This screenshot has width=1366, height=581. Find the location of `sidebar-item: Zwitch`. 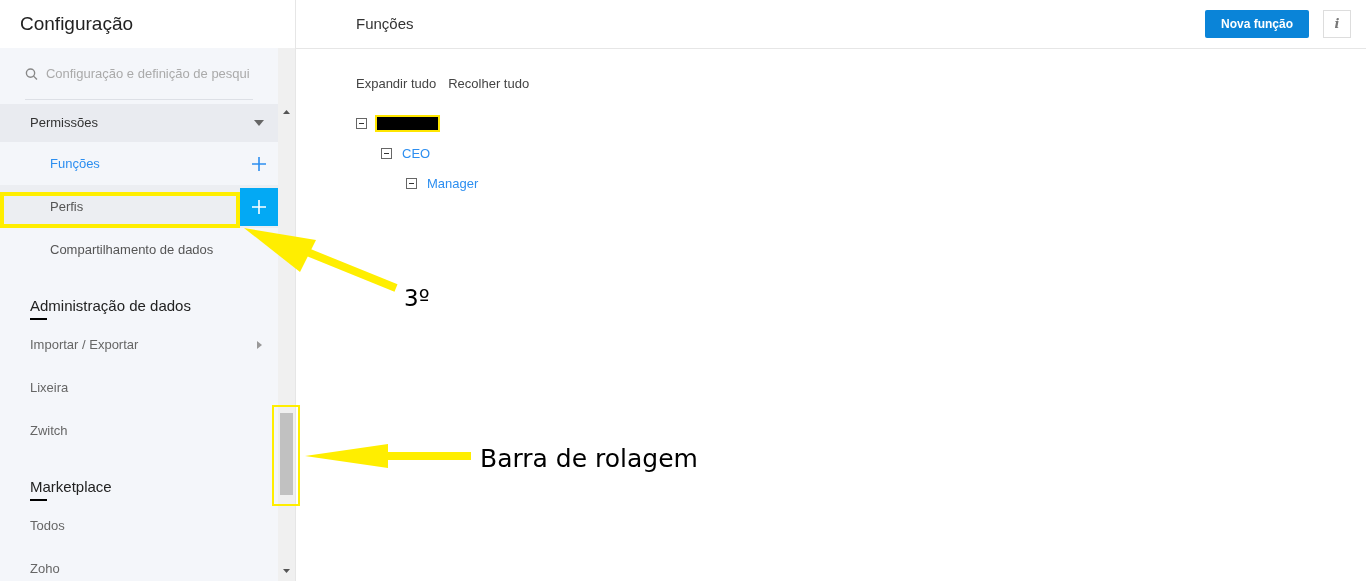

sidebar-item: Zwitch is located at coordinates (139, 430).